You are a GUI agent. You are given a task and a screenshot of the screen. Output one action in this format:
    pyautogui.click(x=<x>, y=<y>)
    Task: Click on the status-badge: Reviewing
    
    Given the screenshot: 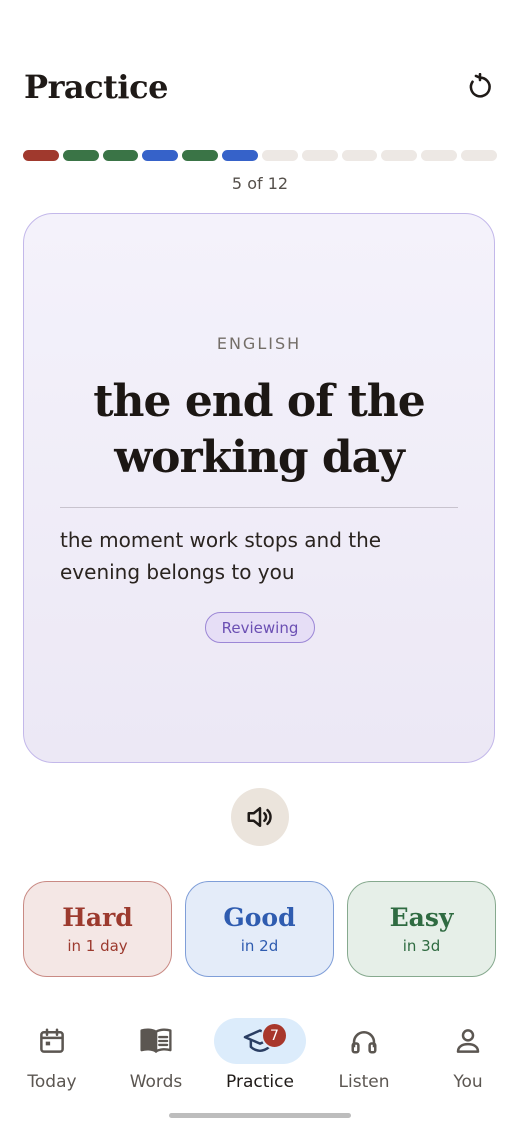 What is the action you would take?
    pyautogui.click(x=260, y=627)
    